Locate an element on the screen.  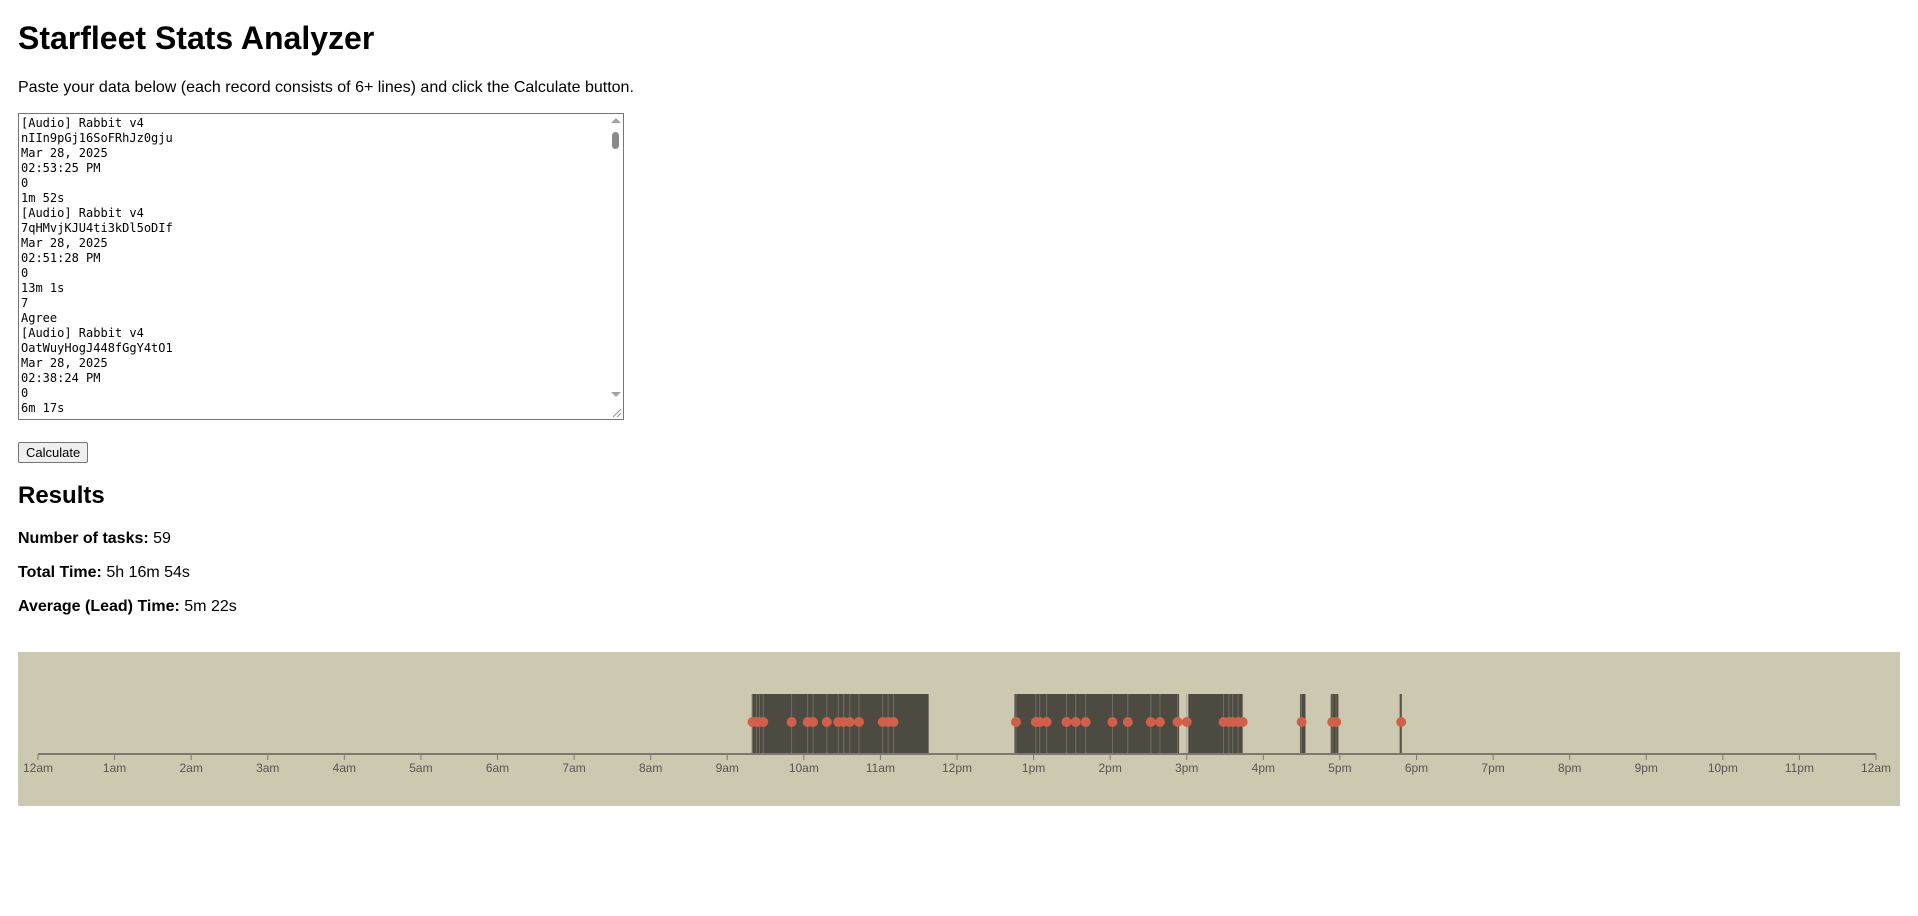
timeline-tick-label: 4am is located at coordinates (344, 768).